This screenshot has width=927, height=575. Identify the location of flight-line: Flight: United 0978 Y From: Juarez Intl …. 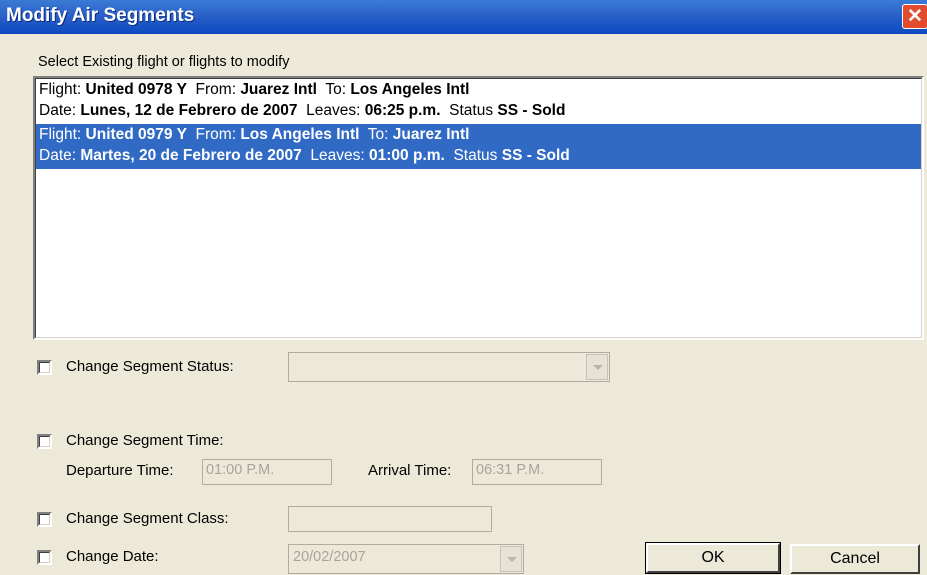
(254, 90).